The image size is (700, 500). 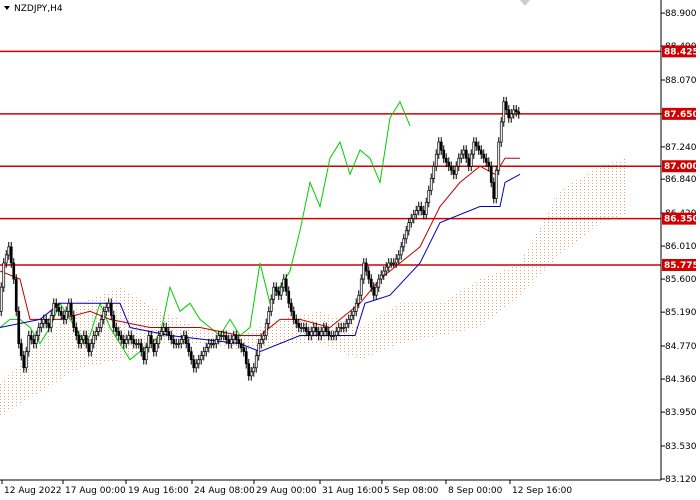 What do you see at coordinates (681, 167) in the screenshot?
I see `level-price-label: 87.000` at bounding box center [681, 167].